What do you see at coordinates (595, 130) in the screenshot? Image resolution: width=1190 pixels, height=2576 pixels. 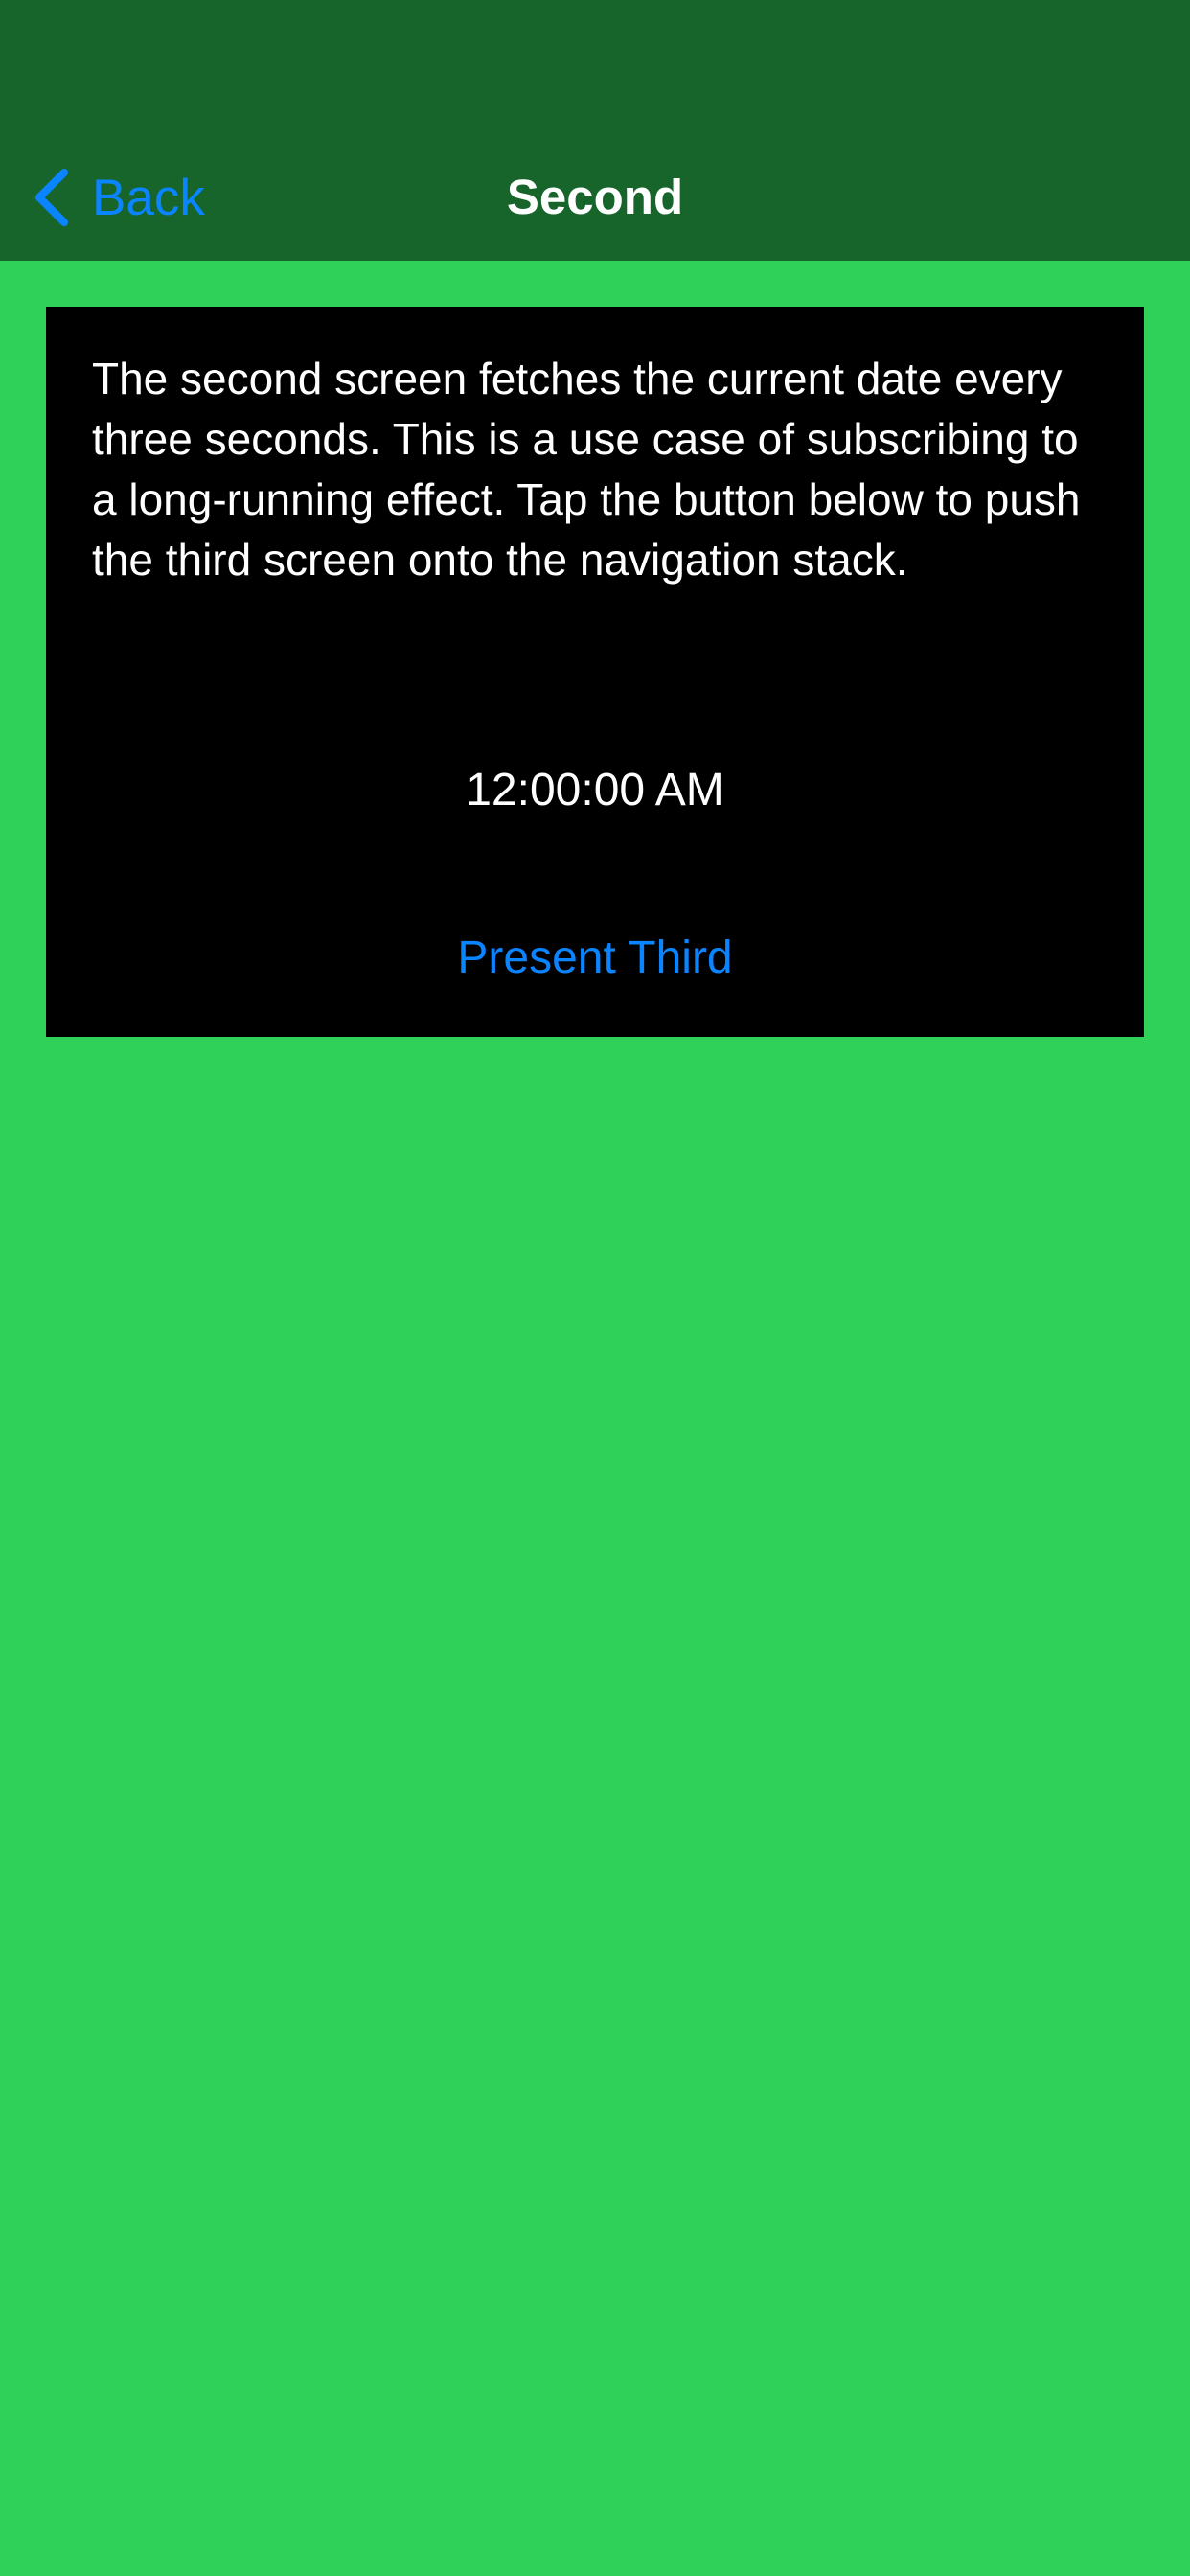 I see `navigation-bar: Back Second` at bounding box center [595, 130].